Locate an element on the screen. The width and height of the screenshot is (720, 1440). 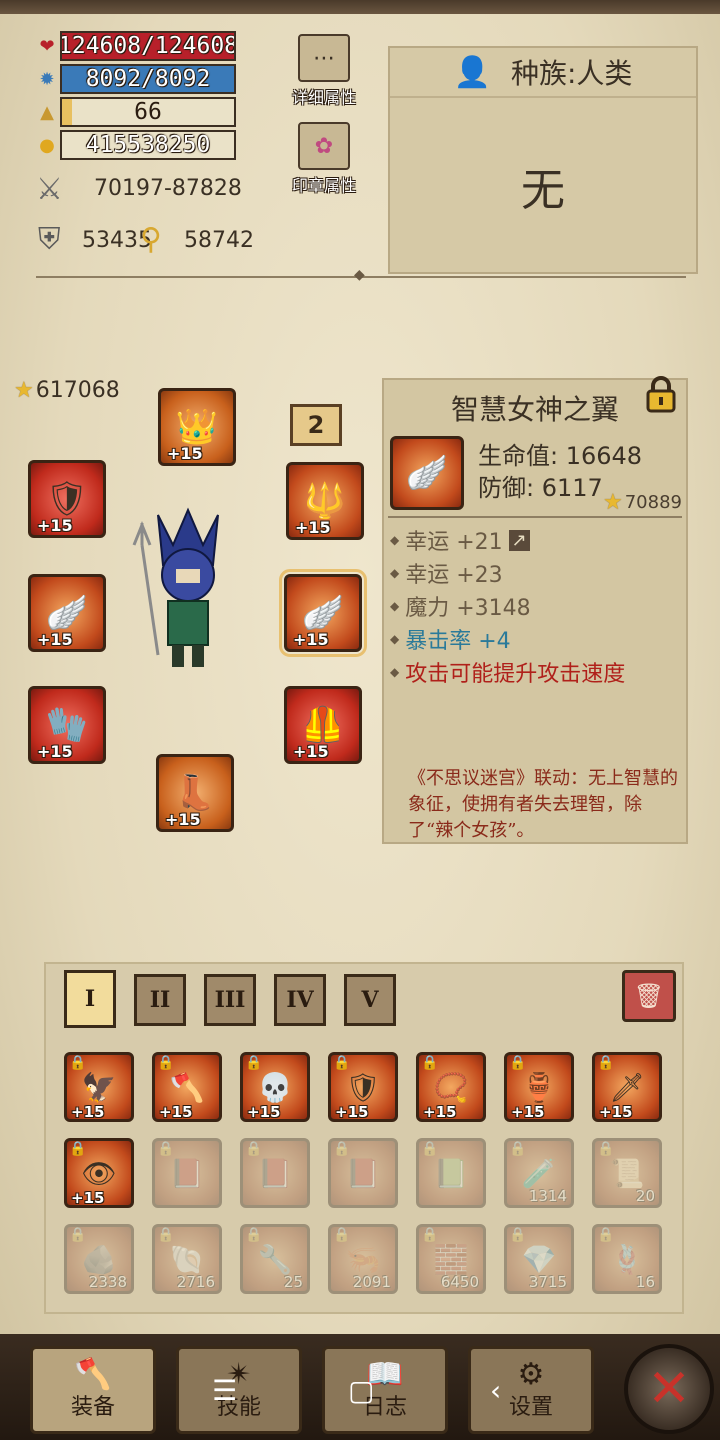
inventory-tab-1: I is located at coordinates (90, 999).